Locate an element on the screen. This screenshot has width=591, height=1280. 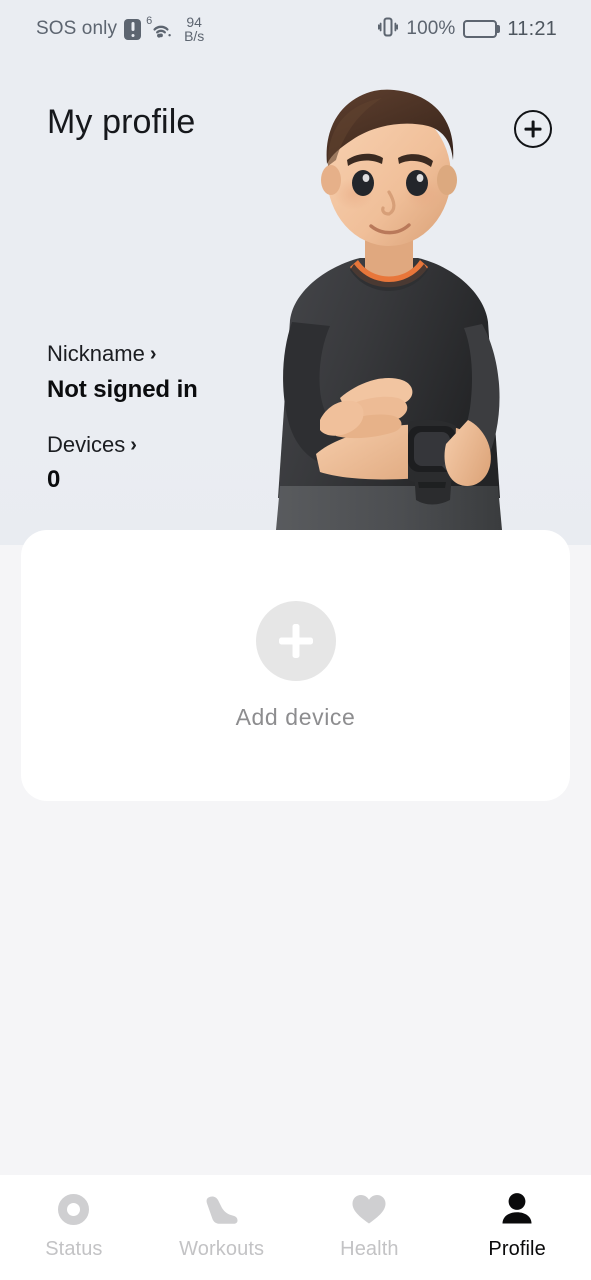
status-bar: SOS only 6 94 B/s 100% 11:21 is located at coordinates (295, 29).